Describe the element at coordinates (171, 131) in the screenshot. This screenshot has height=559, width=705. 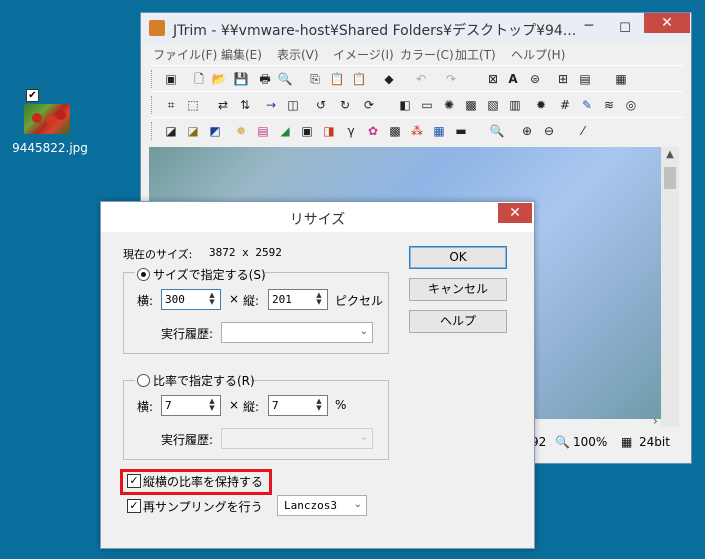
I see `grayscale-icon: ◪` at that location.